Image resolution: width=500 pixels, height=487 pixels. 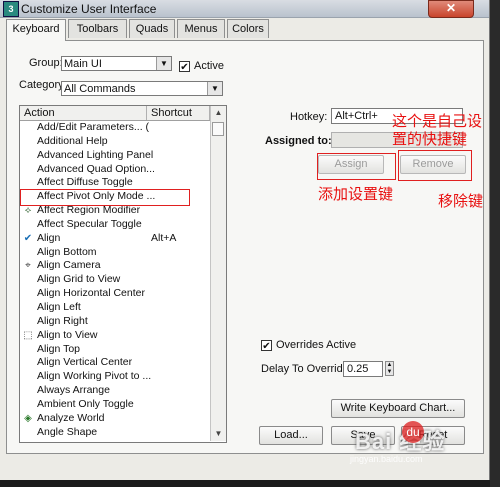 I want to click on list-header: Action Shortcut, so click(x=115, y=113).